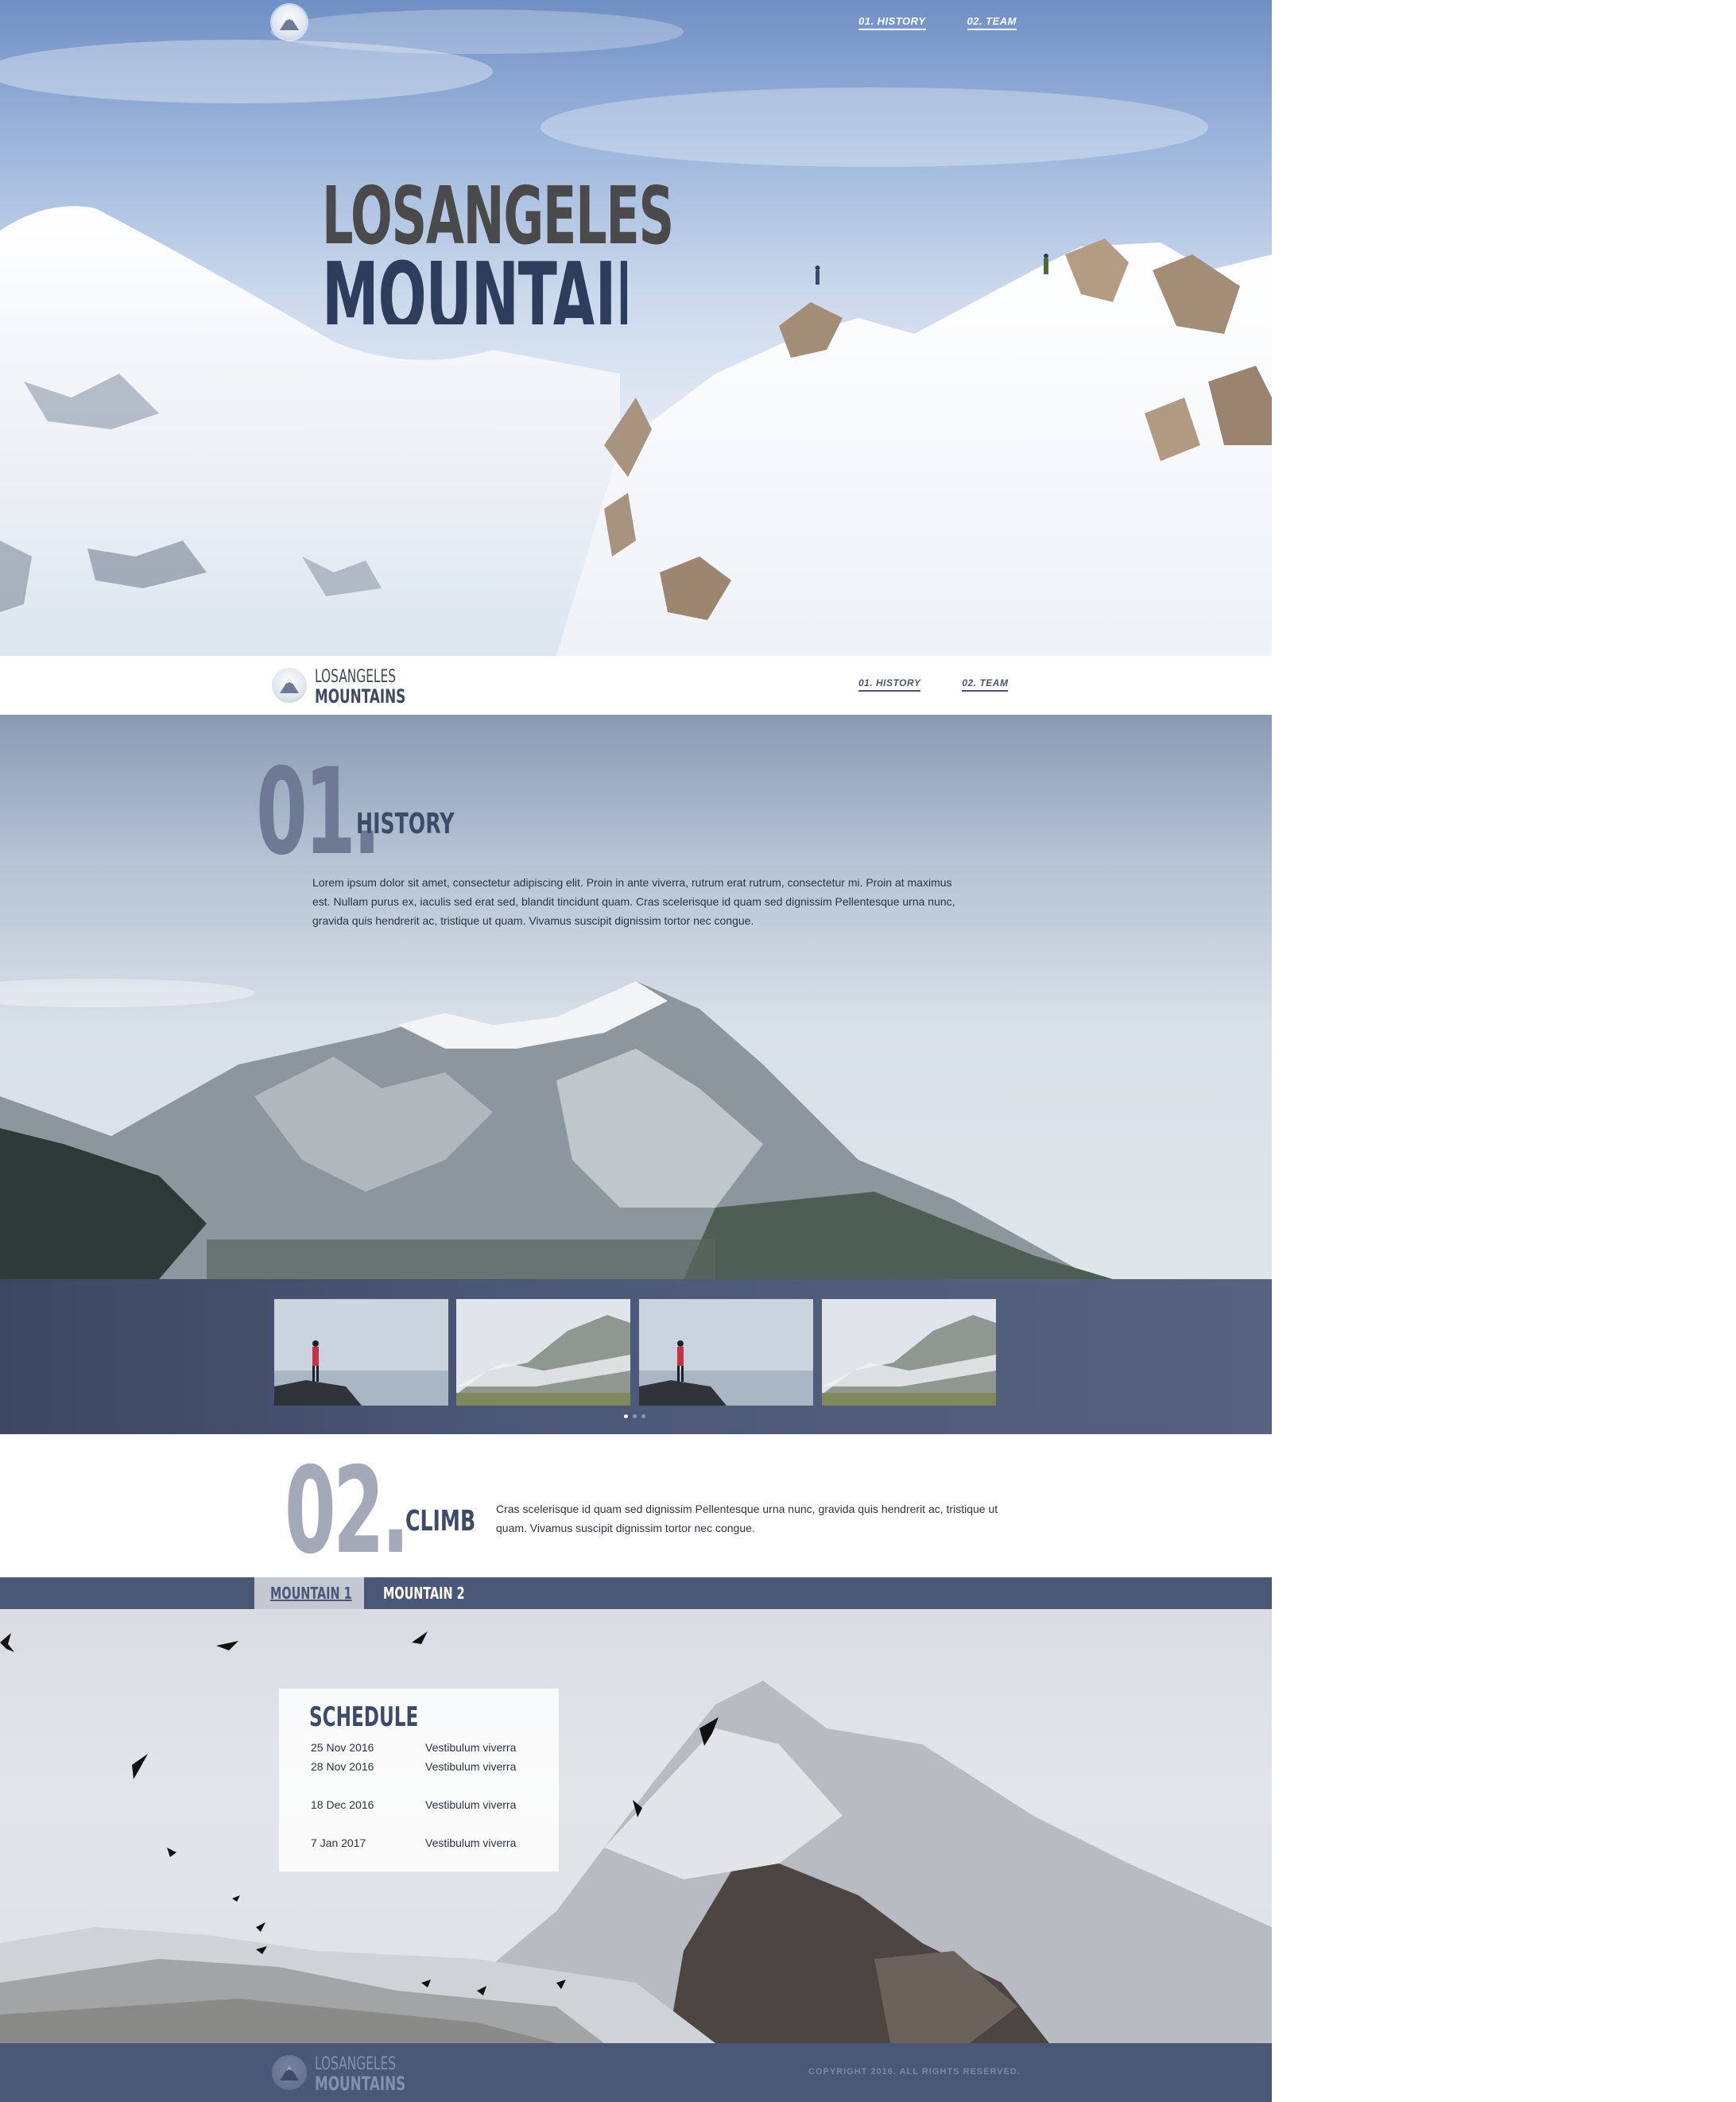 Image resolution: width=1736 pixels, height=2102 pixels. I want to click on schedule-title: SCHEDULE, so click(364, 1717).